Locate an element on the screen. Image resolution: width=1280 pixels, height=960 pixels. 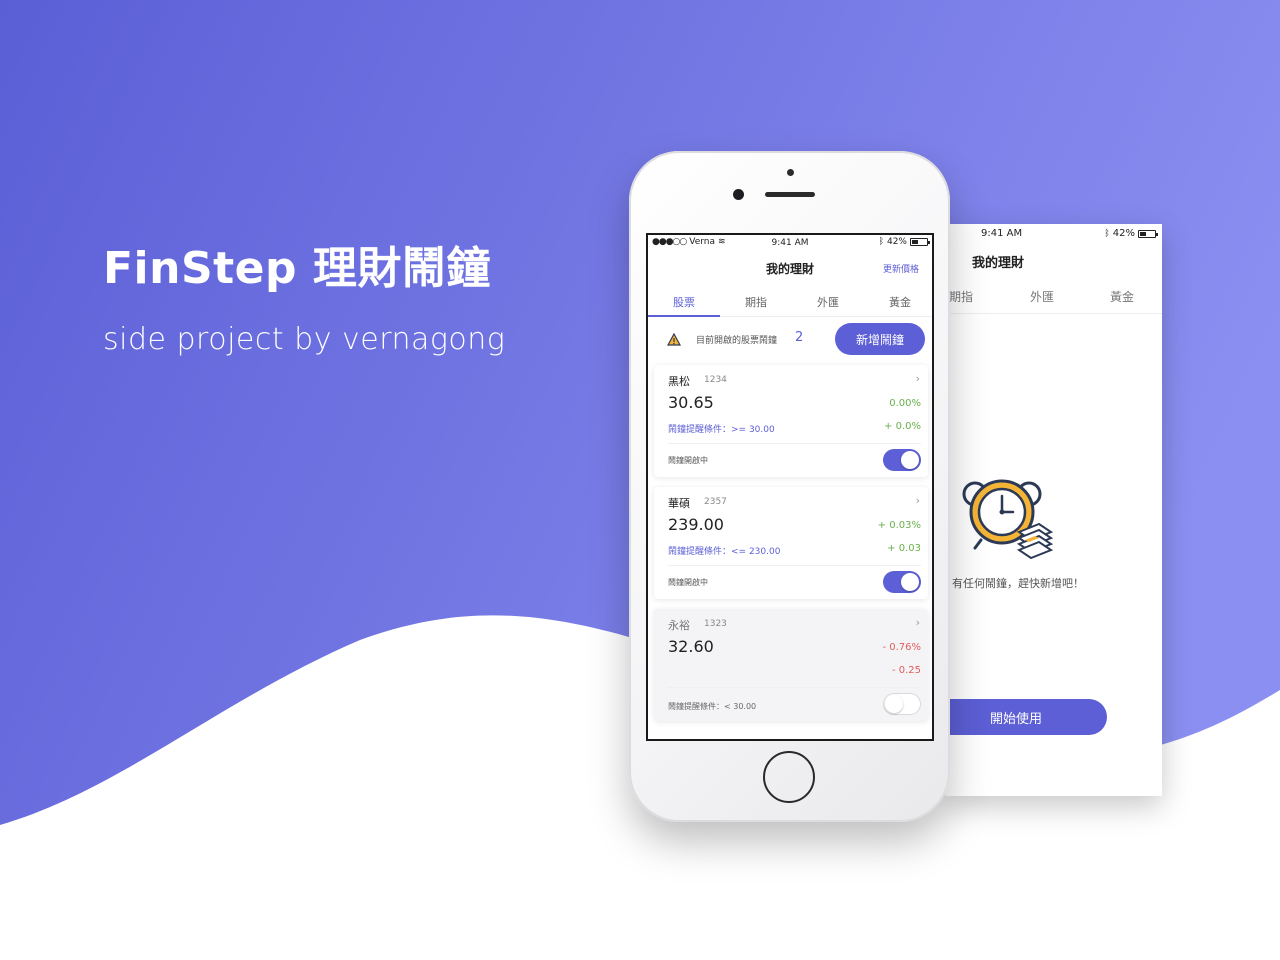
tab-forex: 外匯 is located at coordinates (828, 302).